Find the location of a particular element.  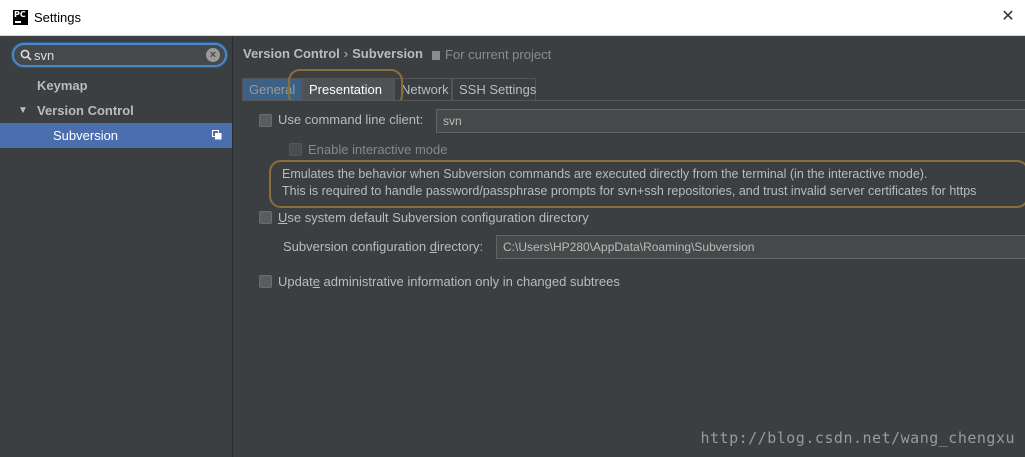

search-value: svn is located at coordinates (44, 55).